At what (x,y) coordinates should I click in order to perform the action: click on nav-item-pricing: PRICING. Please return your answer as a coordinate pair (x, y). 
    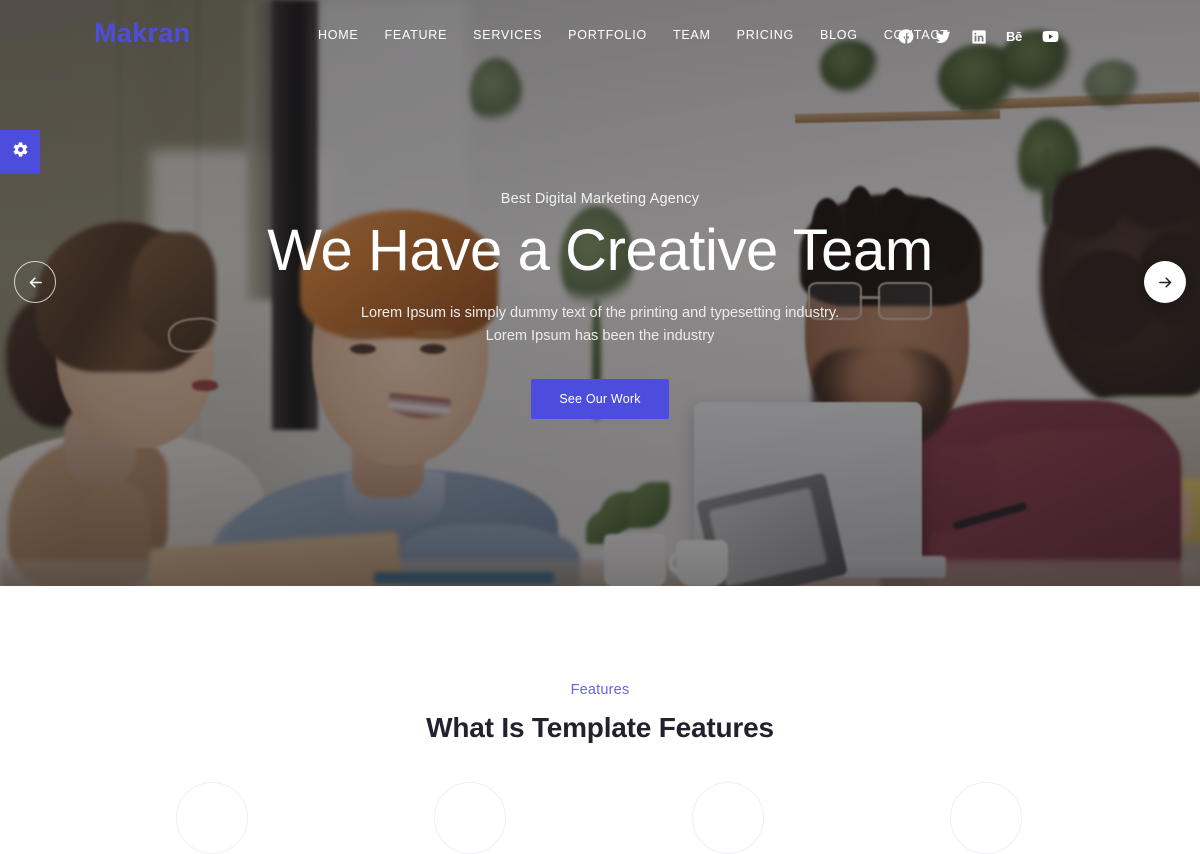
    Looking at the image, I should click on (765, 35).